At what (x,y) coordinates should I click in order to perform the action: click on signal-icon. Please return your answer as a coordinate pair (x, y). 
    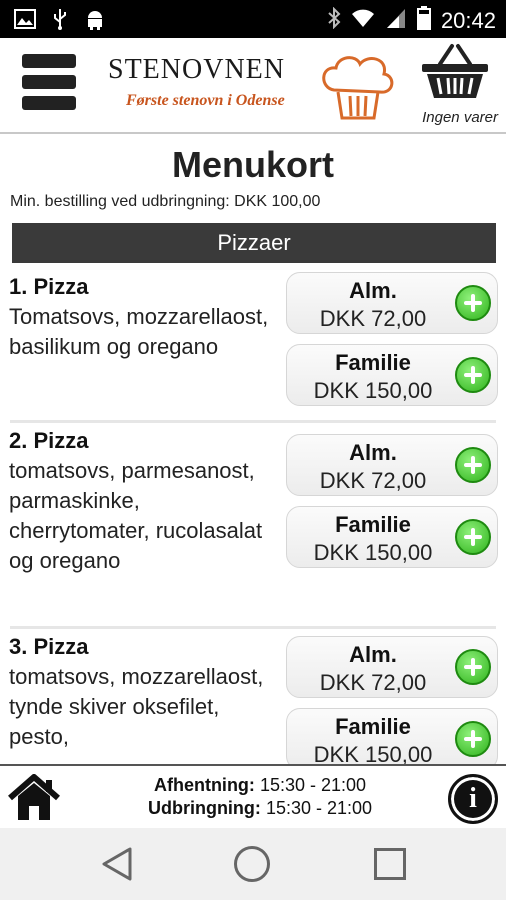
    Looking at the image, I should click on (396, 20).